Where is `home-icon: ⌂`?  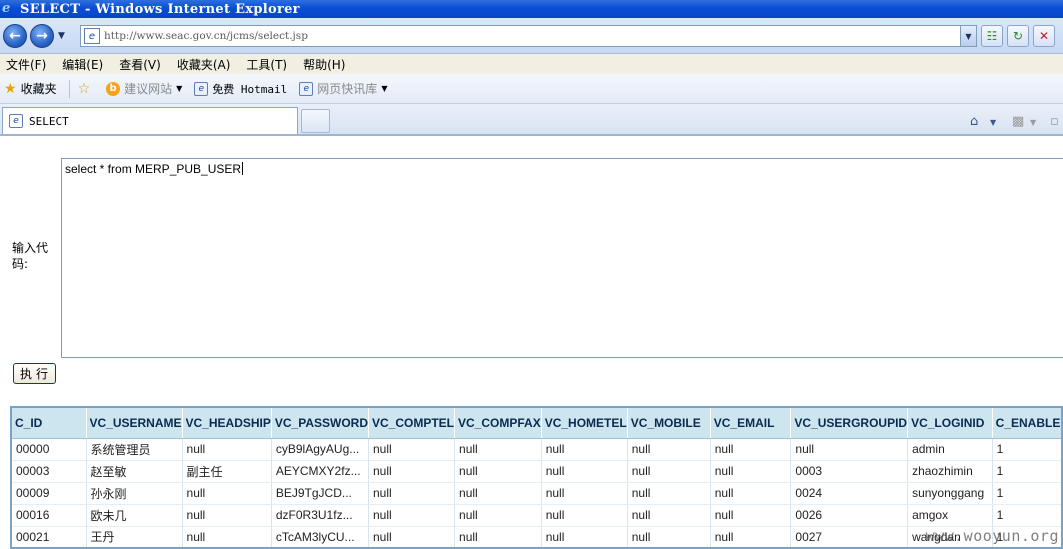
home-icon: ⌂ is located at coordinates (974, 121).